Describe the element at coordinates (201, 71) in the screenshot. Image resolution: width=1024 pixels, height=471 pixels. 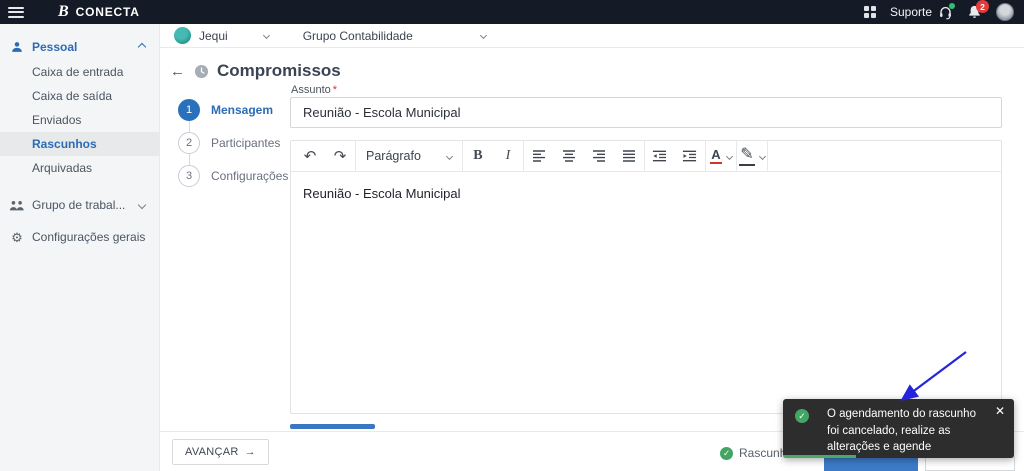
I see `clock-icon` at that location.